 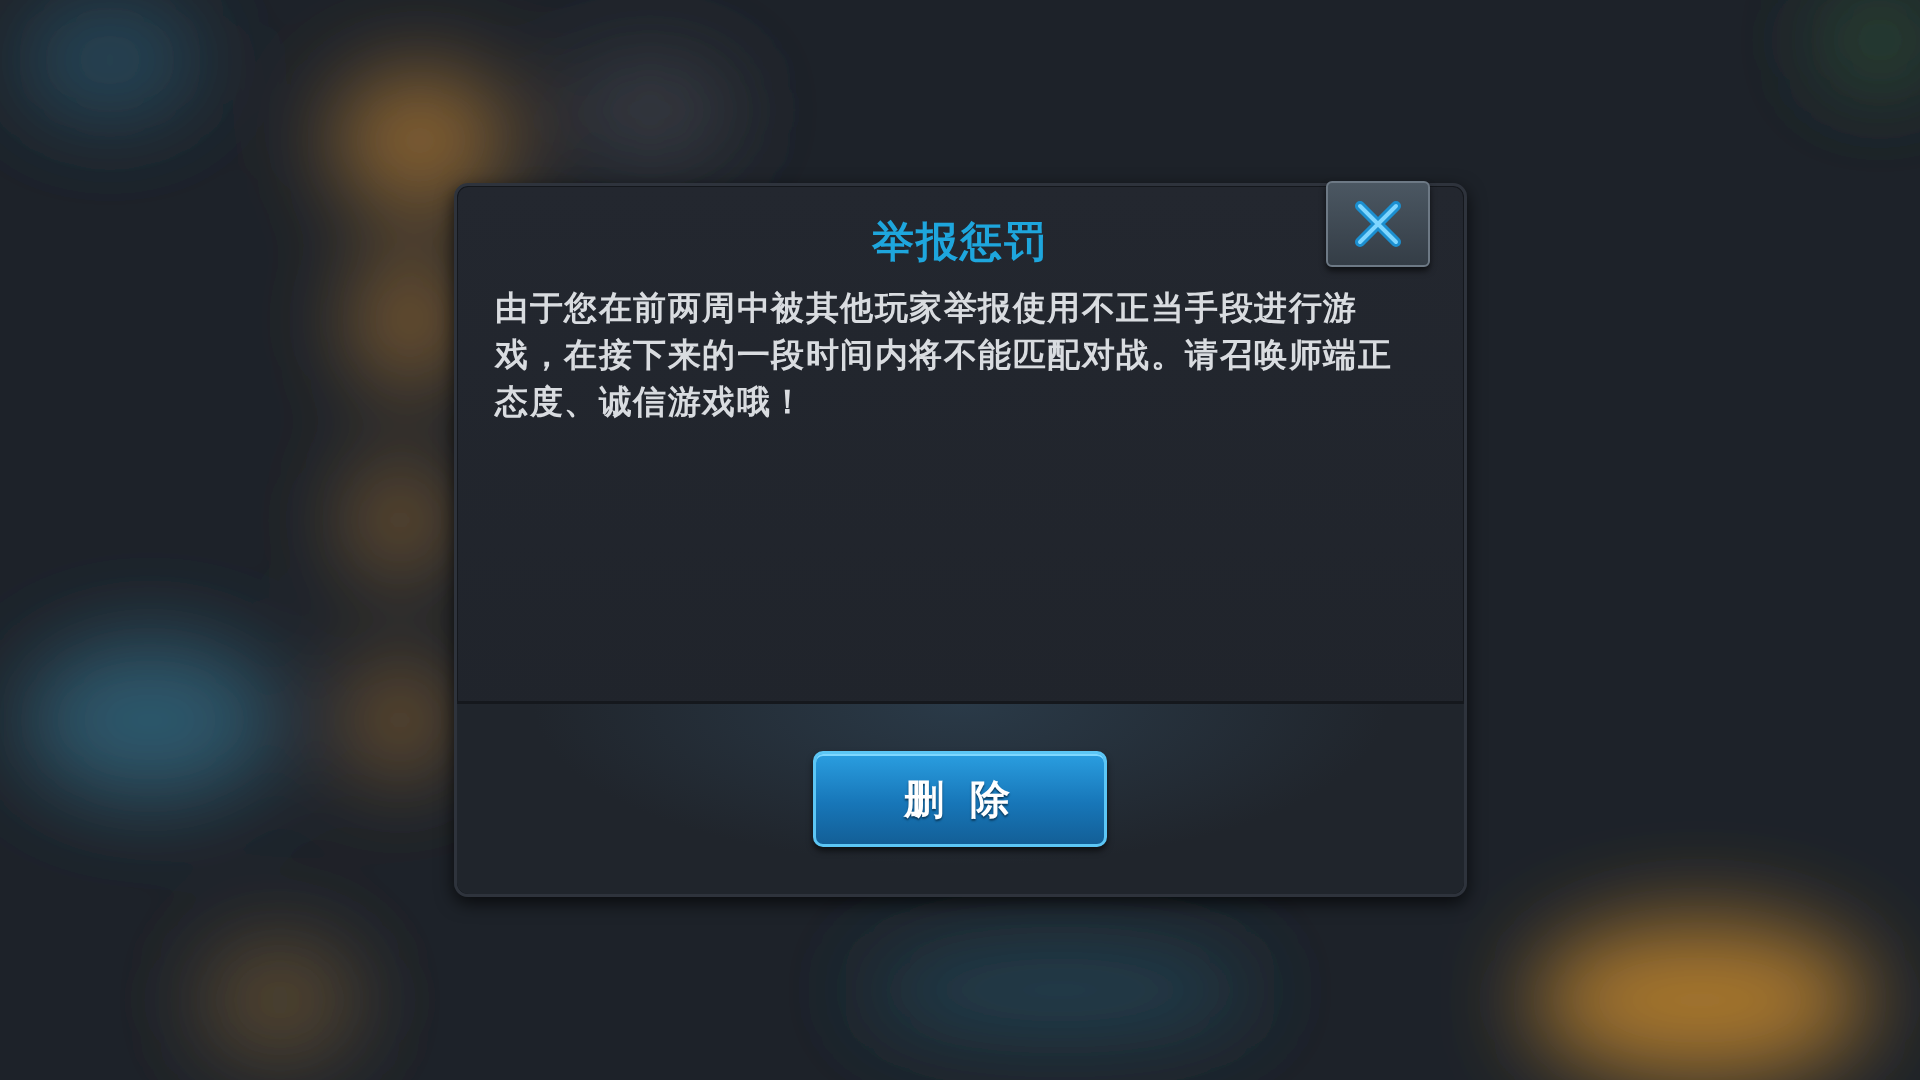 What do you see at coordinates (960, 799) in the screenshot?
I see `delete-button: 删 除` at bounding box center [960, 799].